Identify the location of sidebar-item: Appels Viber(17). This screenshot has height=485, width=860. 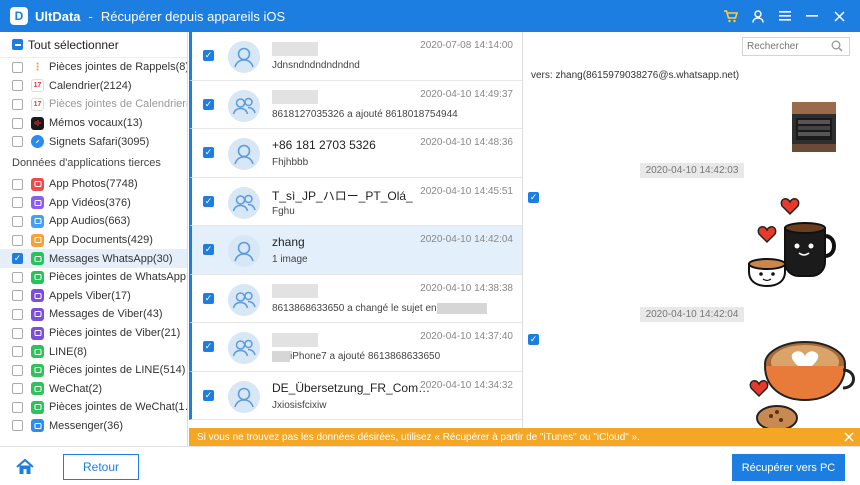
(93, 296).